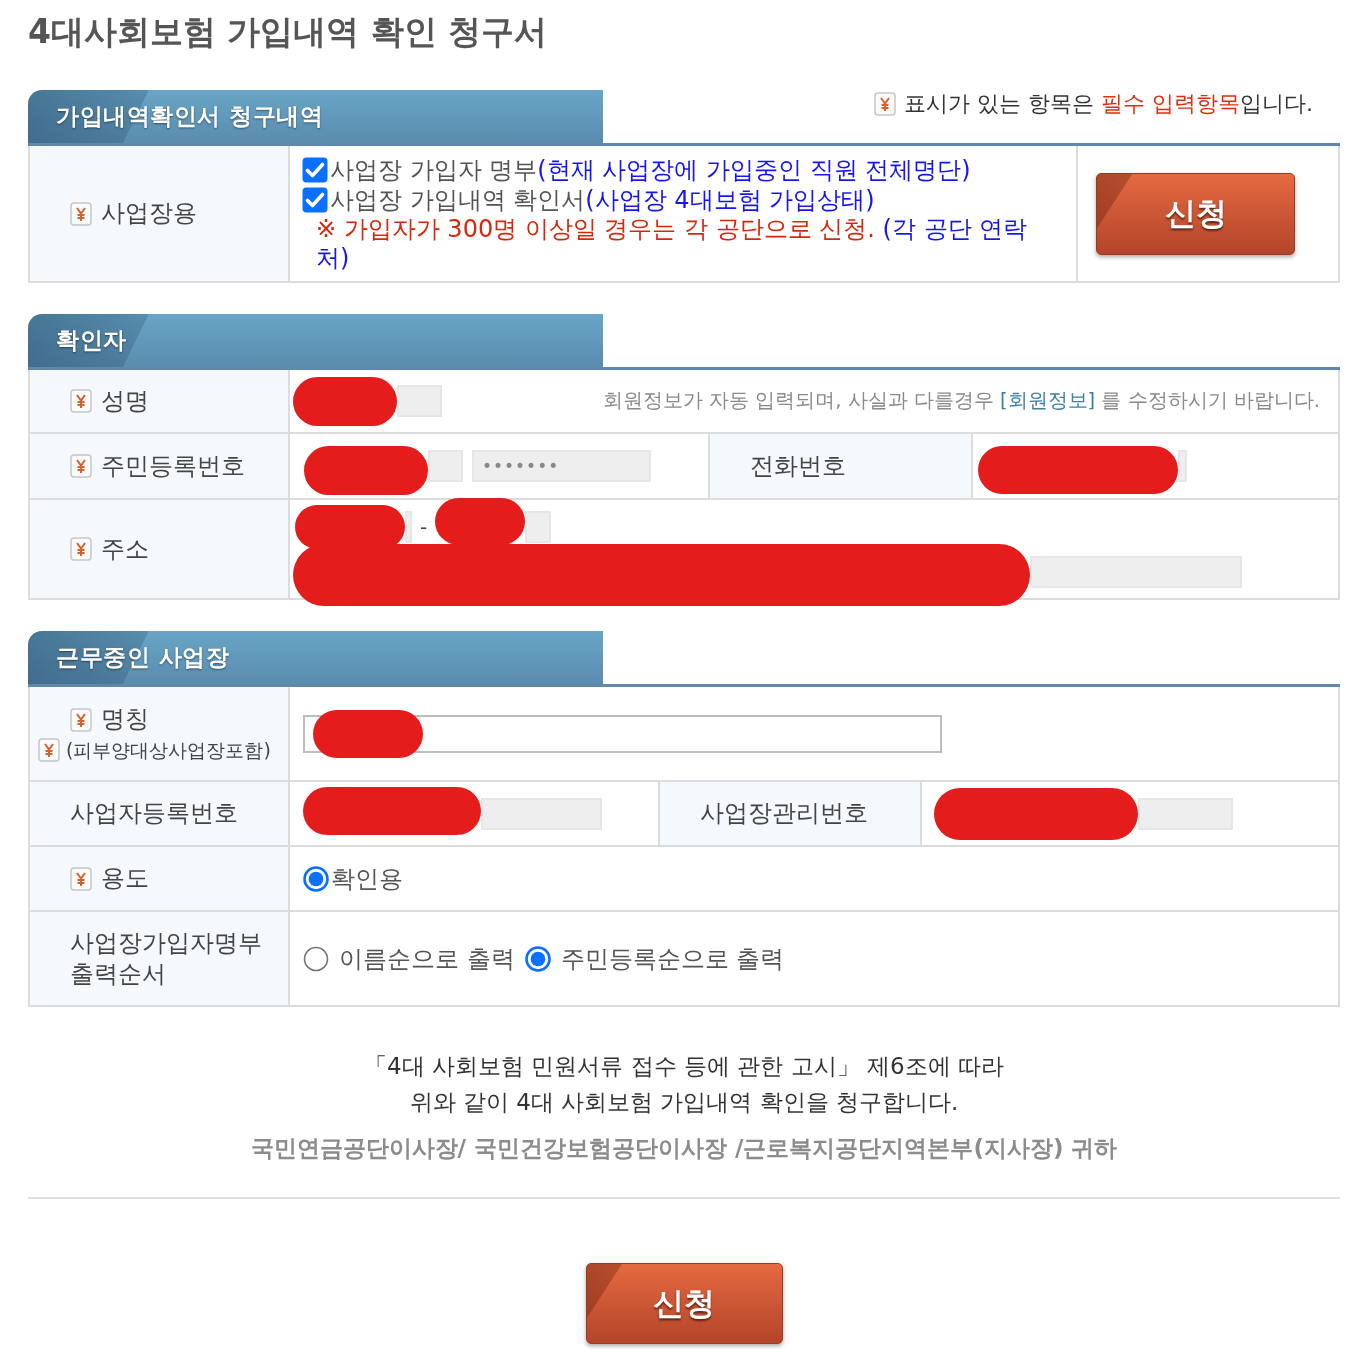 The height and width of the screenshot is (1366, 1372). I want to click on field-label: 사업장가입자명부 출력순서, so click(166, 958).